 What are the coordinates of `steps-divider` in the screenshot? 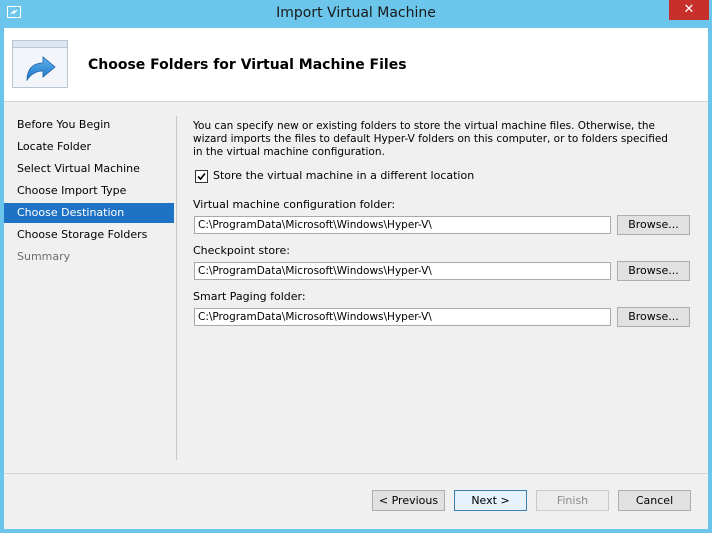 It's located at (176, 288).